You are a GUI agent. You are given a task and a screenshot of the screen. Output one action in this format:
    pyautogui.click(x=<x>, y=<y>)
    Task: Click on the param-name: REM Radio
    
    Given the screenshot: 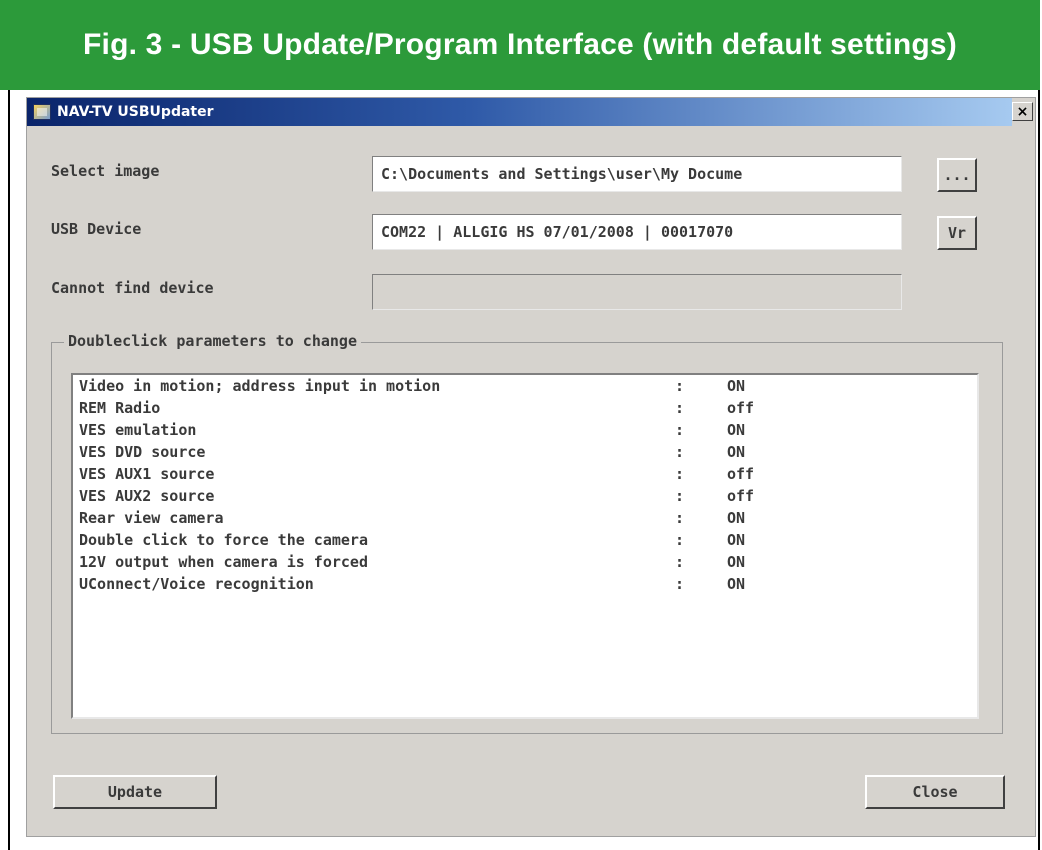 What is the action you would take?
    pyautogui.click(x=120, y=408)
    